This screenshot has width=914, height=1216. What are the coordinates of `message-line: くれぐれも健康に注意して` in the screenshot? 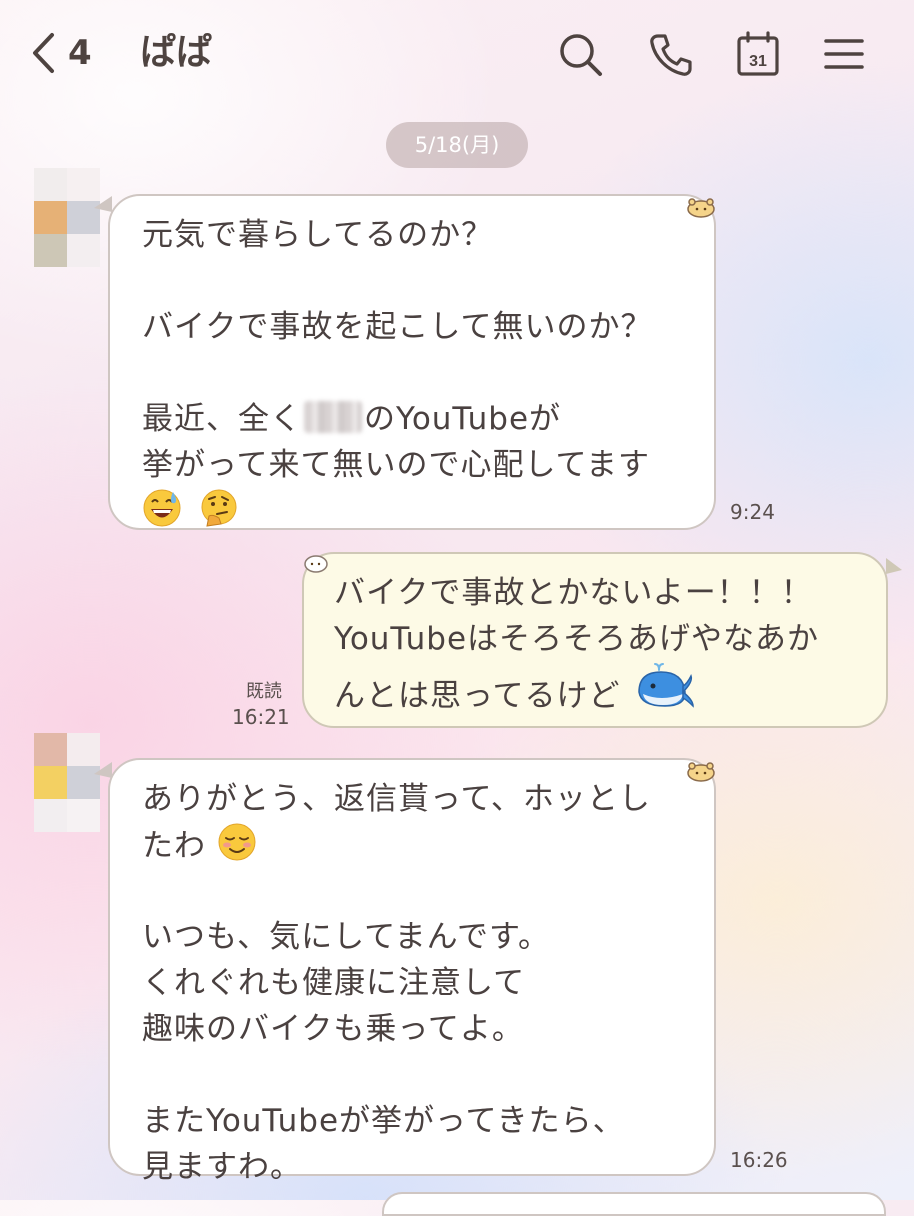 It's located at (334, 983).